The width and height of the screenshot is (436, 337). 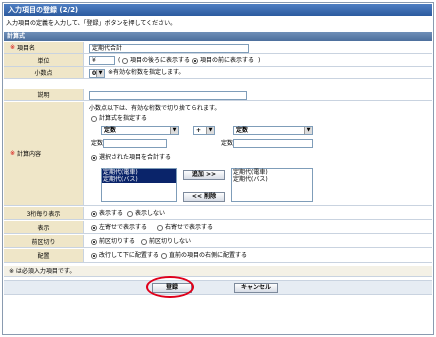 What do you see at coordinates (146, 72) in the screenshot?
I see `decimal-hint: ※有効な桁数を指定します。` at bounding box center [146, 72].